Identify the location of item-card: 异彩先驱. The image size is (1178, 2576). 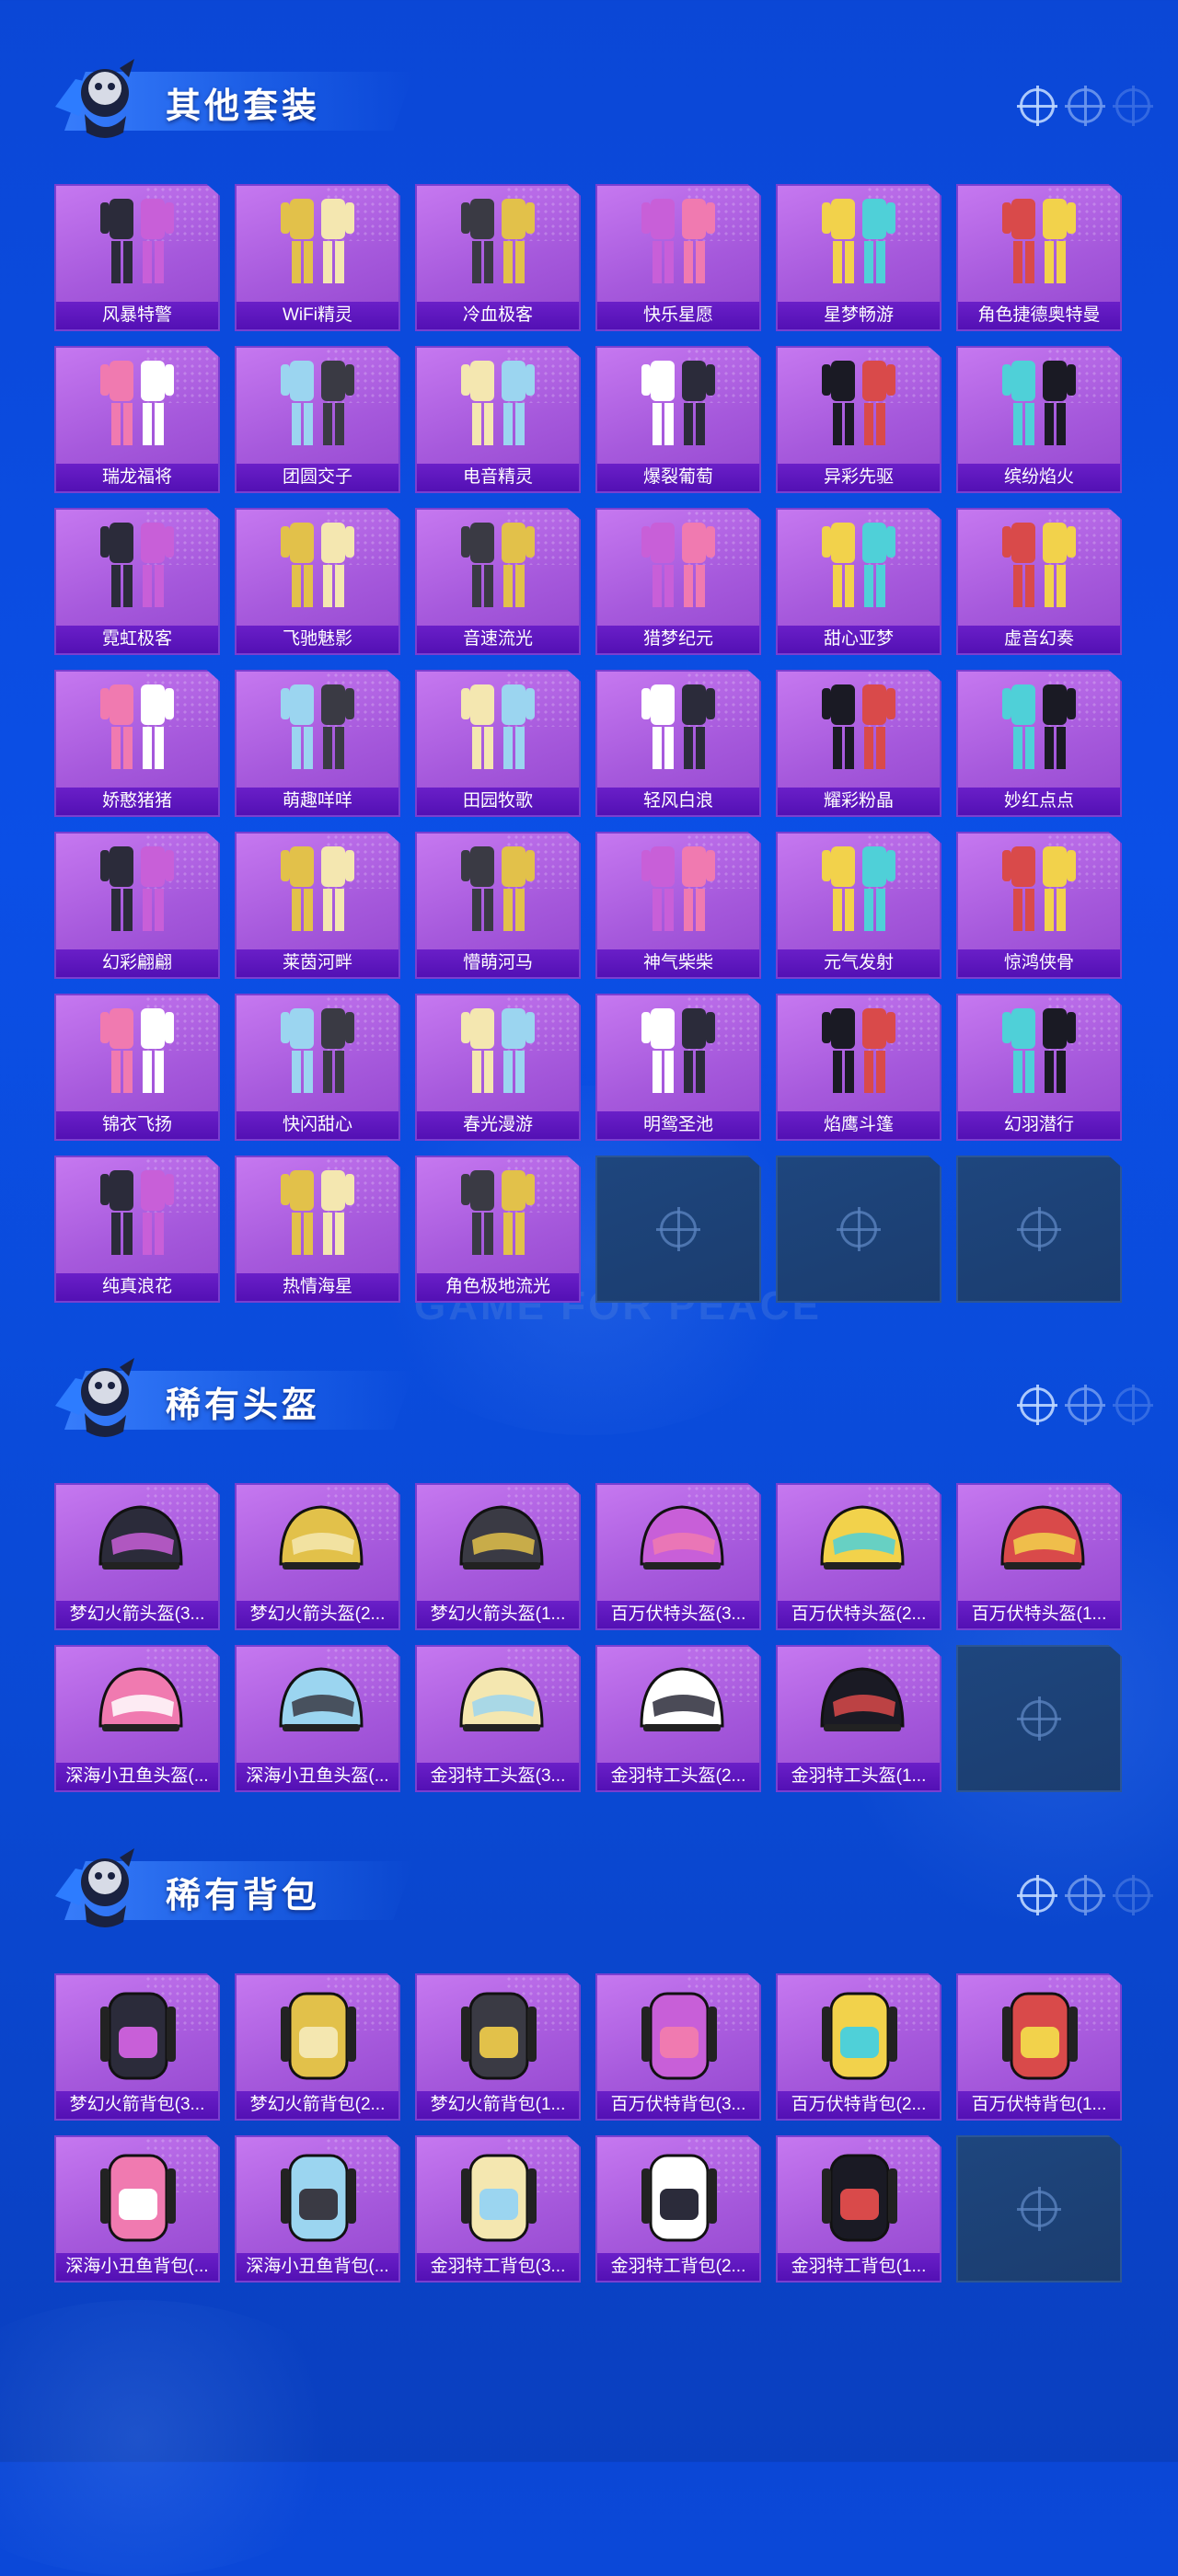
(858, 419).